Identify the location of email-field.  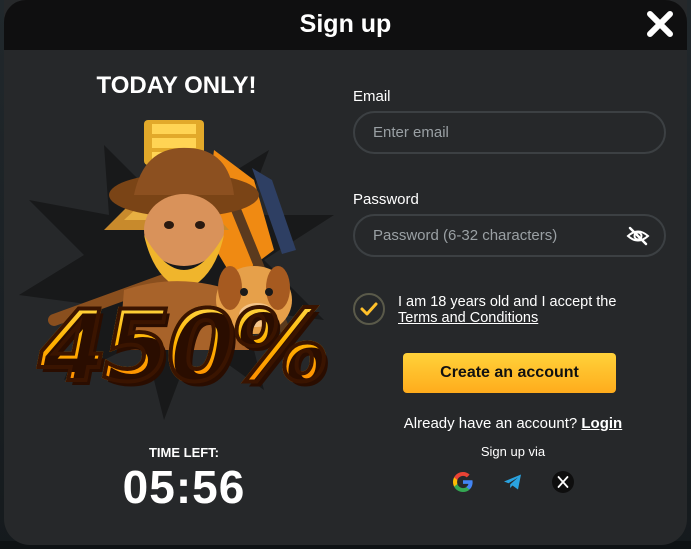
(493, 132).